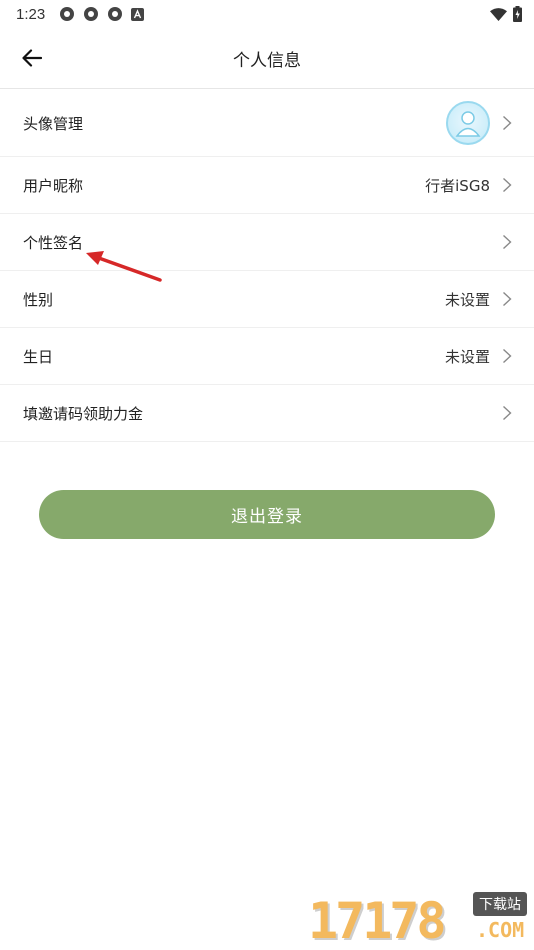 This screenshot has height=950, width=534. Describe the element at coordinates (267, 413) in the screenshot. I see `invite-code-row: 填邀请码领助力金` at that location.